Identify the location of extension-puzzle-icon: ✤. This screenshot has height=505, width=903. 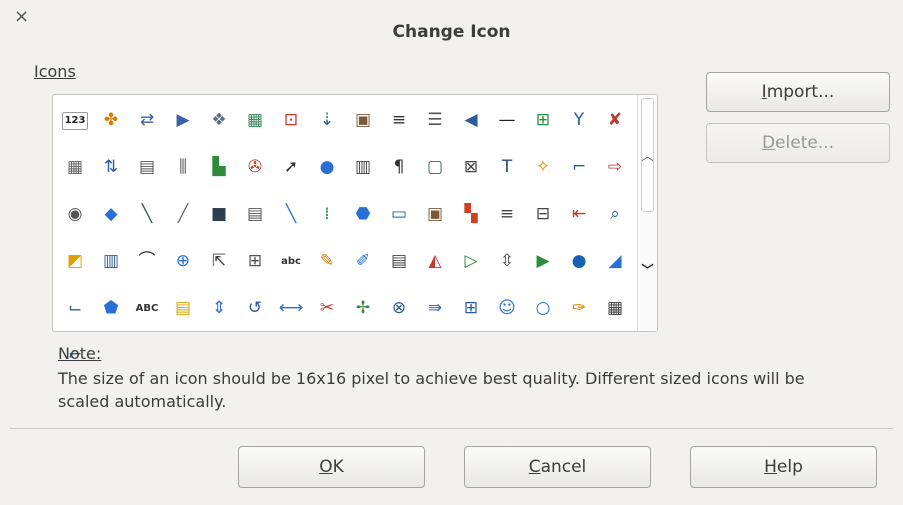
(111, 120).